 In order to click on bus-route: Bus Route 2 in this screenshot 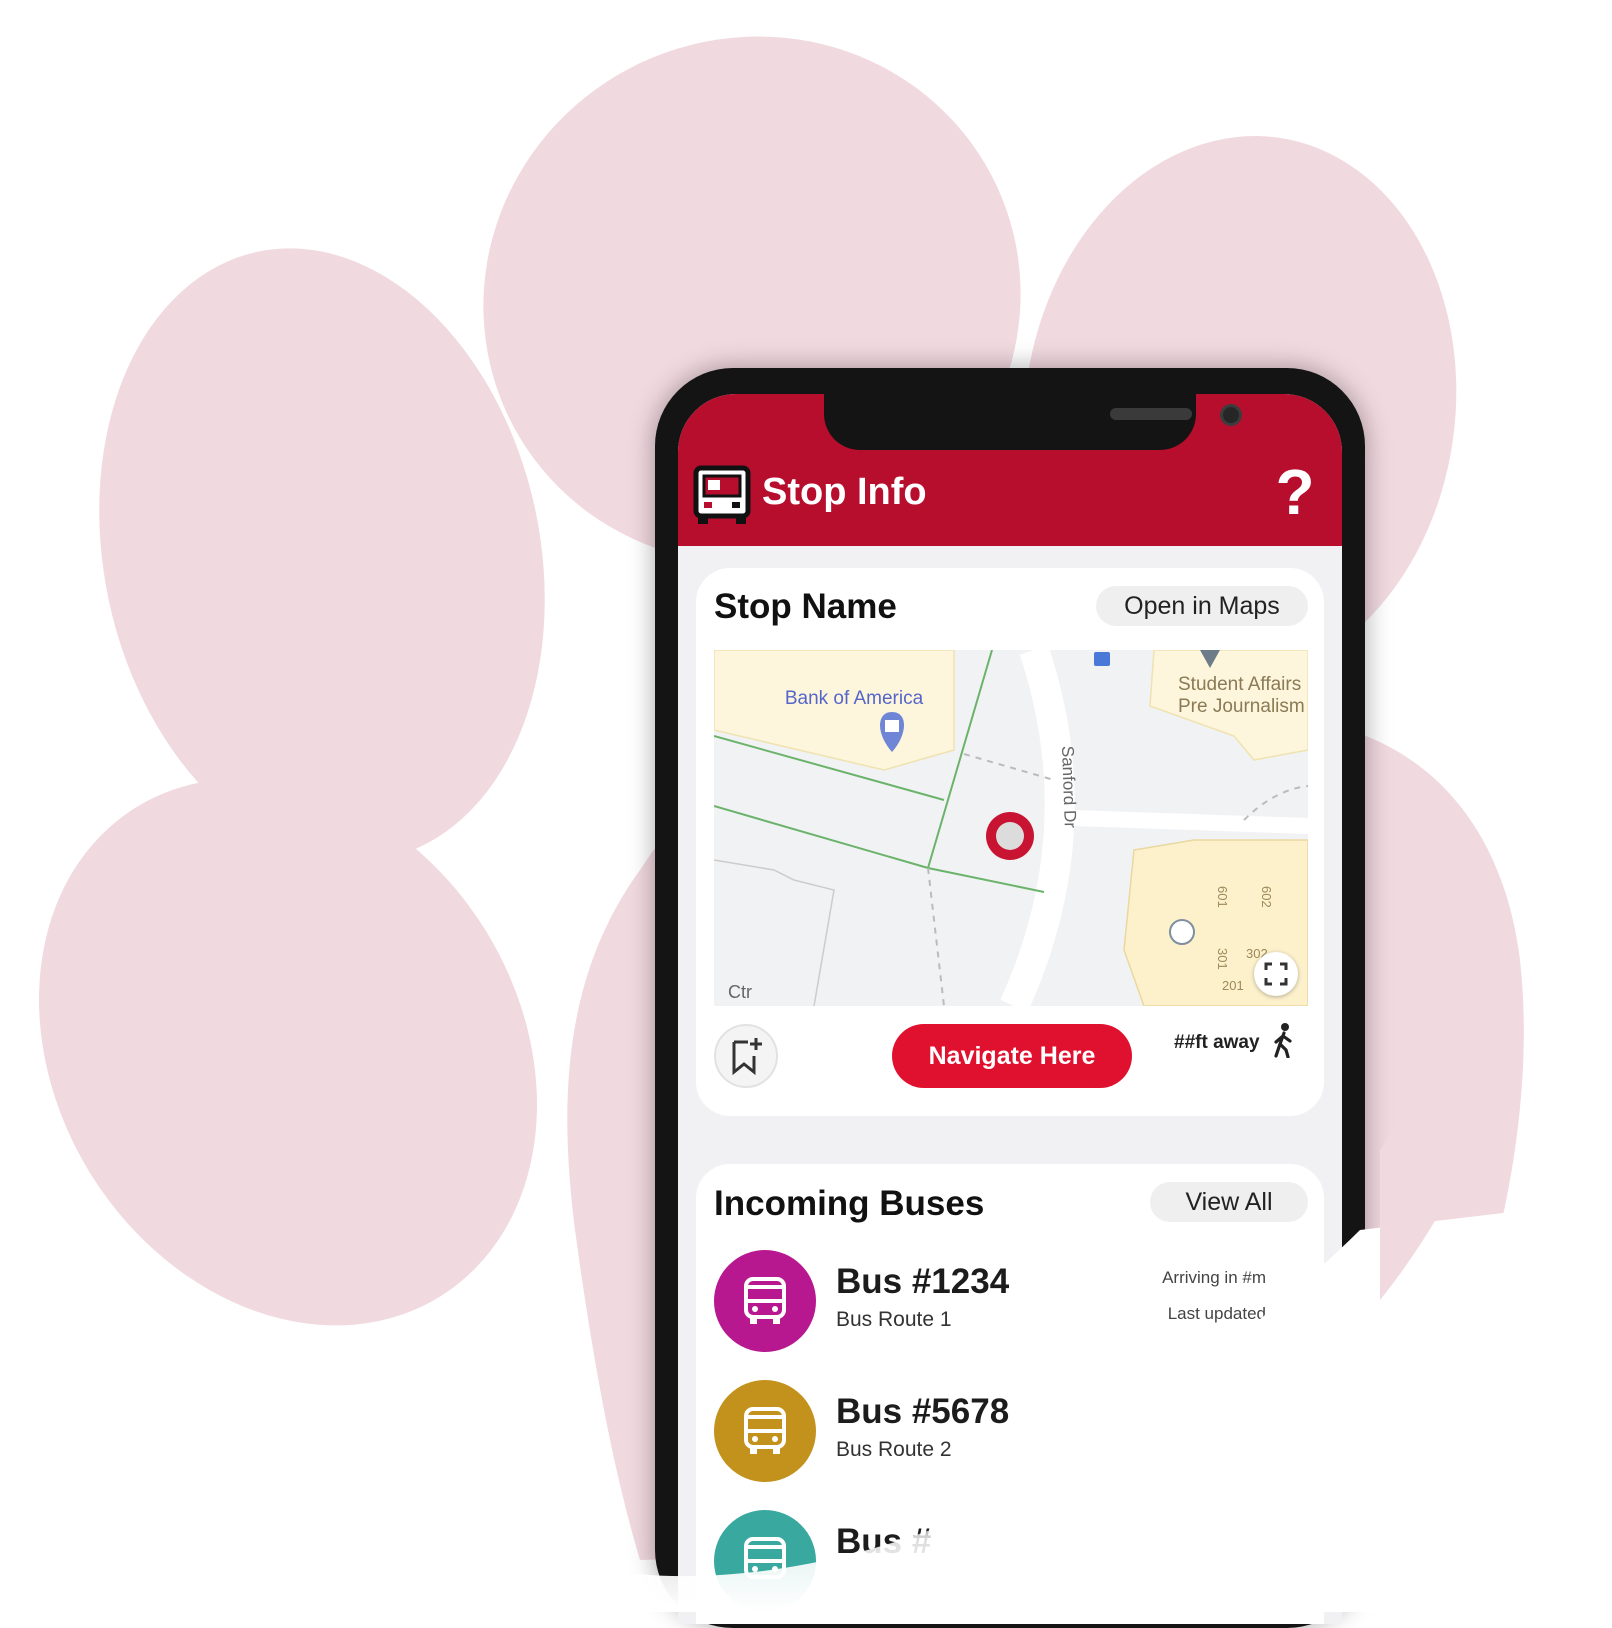, I will do `click(894, 1449)`.